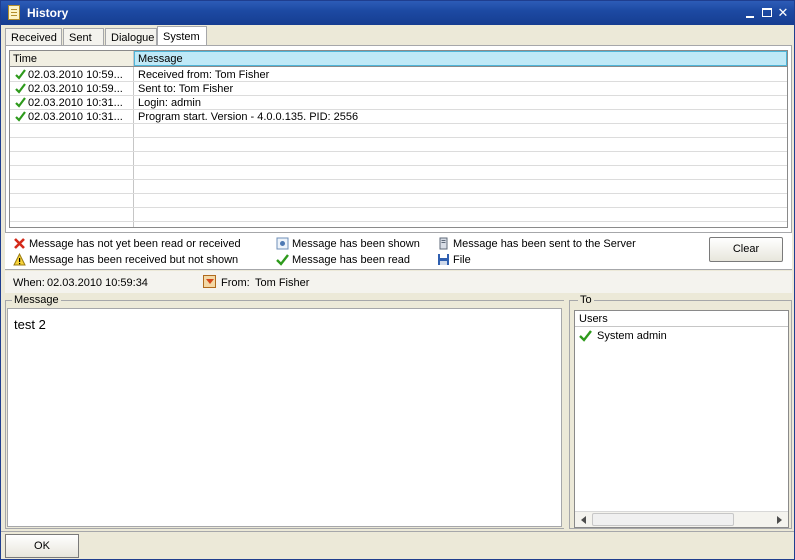  Describe the element at coordinates (97, 283) in the screenshot. I see `when-value: 02.03.2010 10:59:34` at that location.